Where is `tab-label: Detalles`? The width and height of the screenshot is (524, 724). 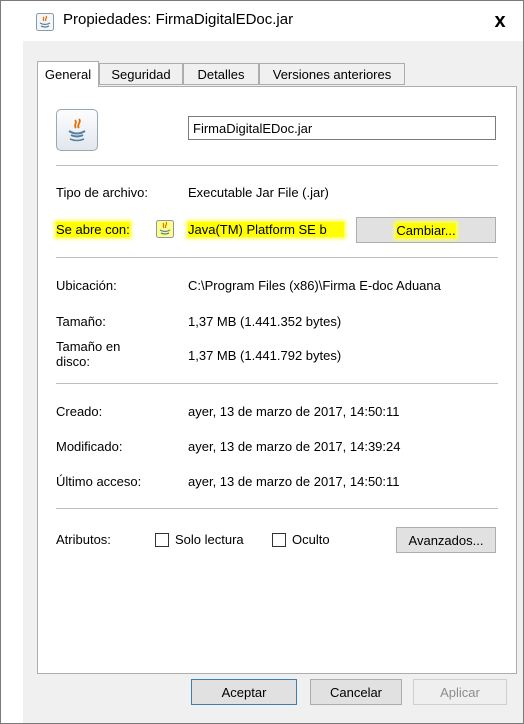
tab-label: Detalles is located at coordinates (221, 74).